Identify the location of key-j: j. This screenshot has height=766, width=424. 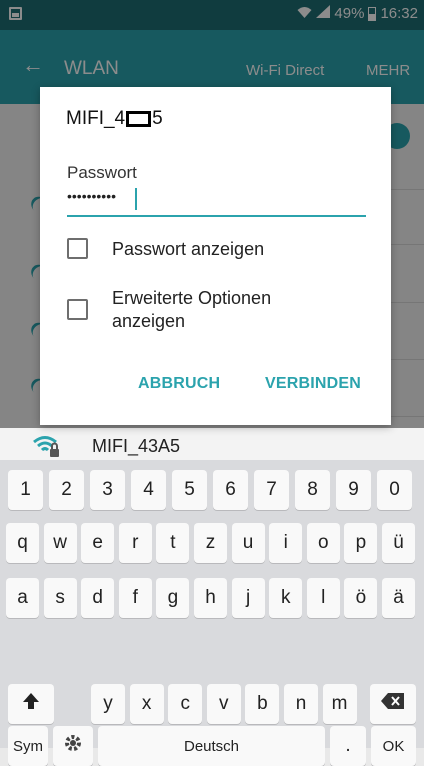
(248, 598).